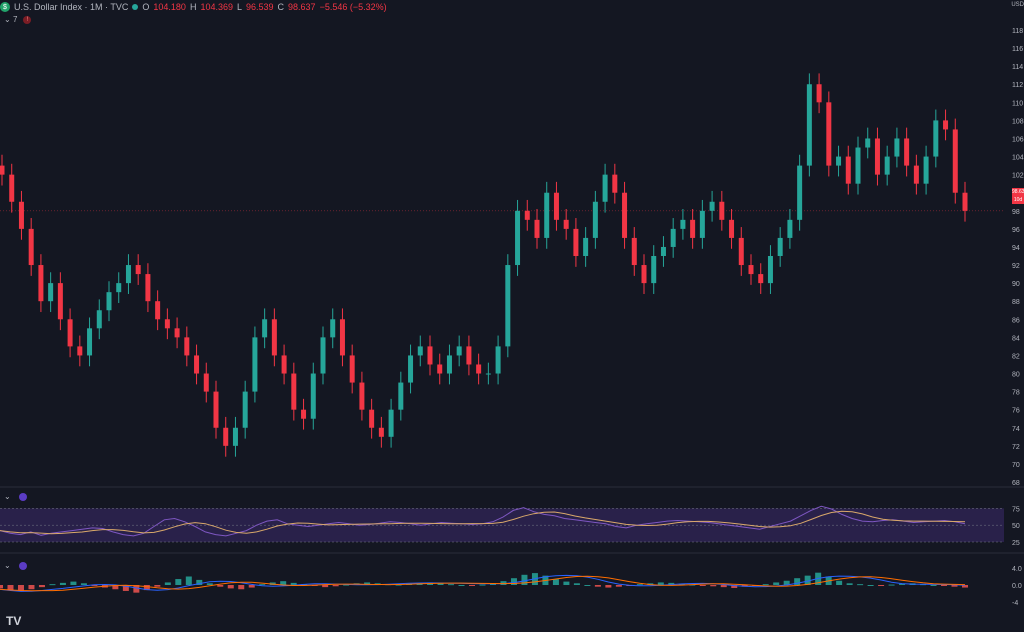 This screenshot has width=1024, height=632. Describe the element at coordinates (1016, 483) in the screenshot. I see `price-tick-label: 68` at that location.